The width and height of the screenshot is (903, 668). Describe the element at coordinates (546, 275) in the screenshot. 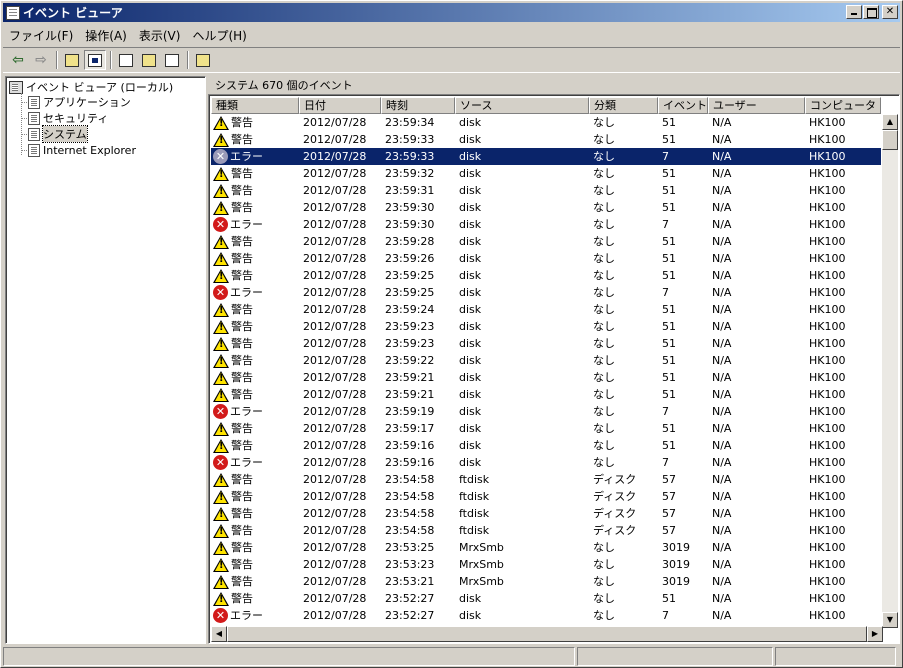

I see `table-row: 警告 2012/07/28 23:59:25 disk なし 51 N/A HK100` at that location.